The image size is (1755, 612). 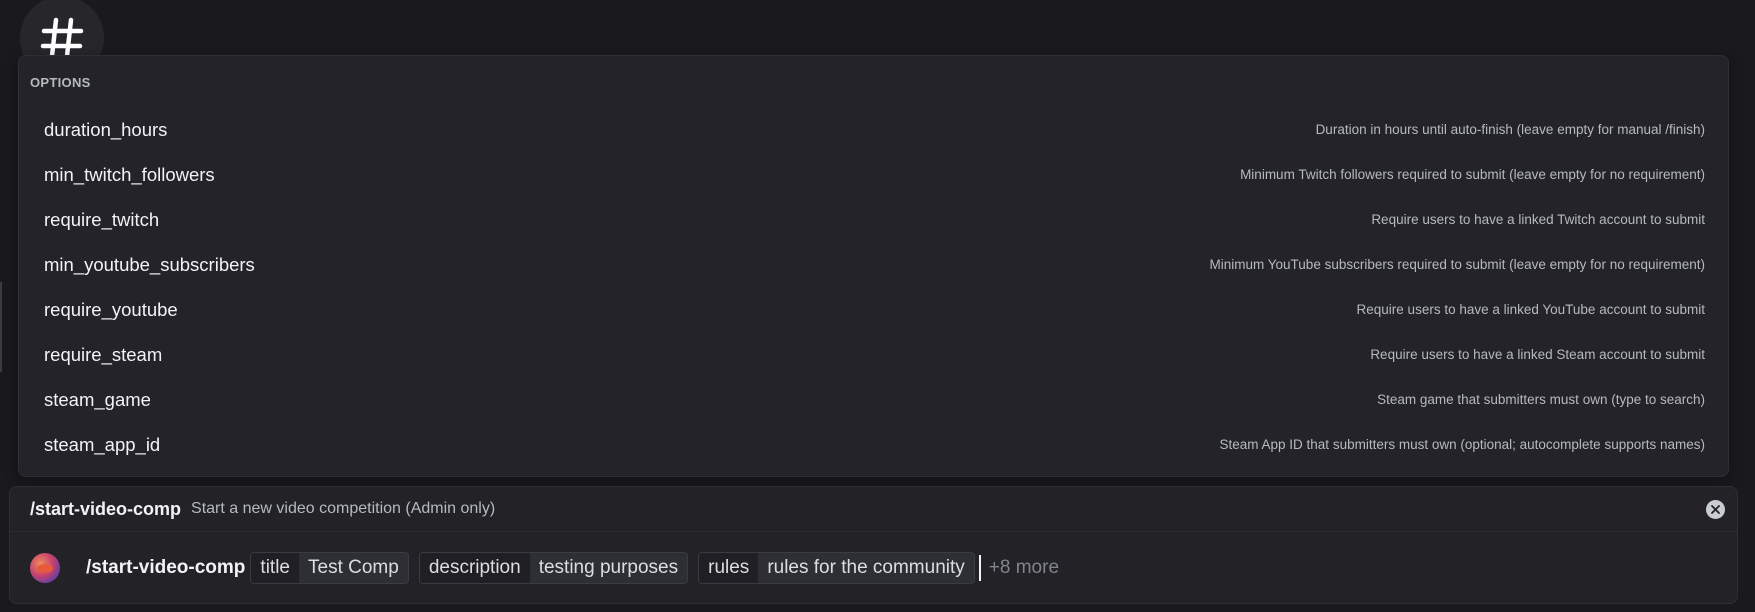 What do you see at coordinates (60, 82) in the screenshot?
I see `options-header: OPTIONS` at bounding box center [60, 82].